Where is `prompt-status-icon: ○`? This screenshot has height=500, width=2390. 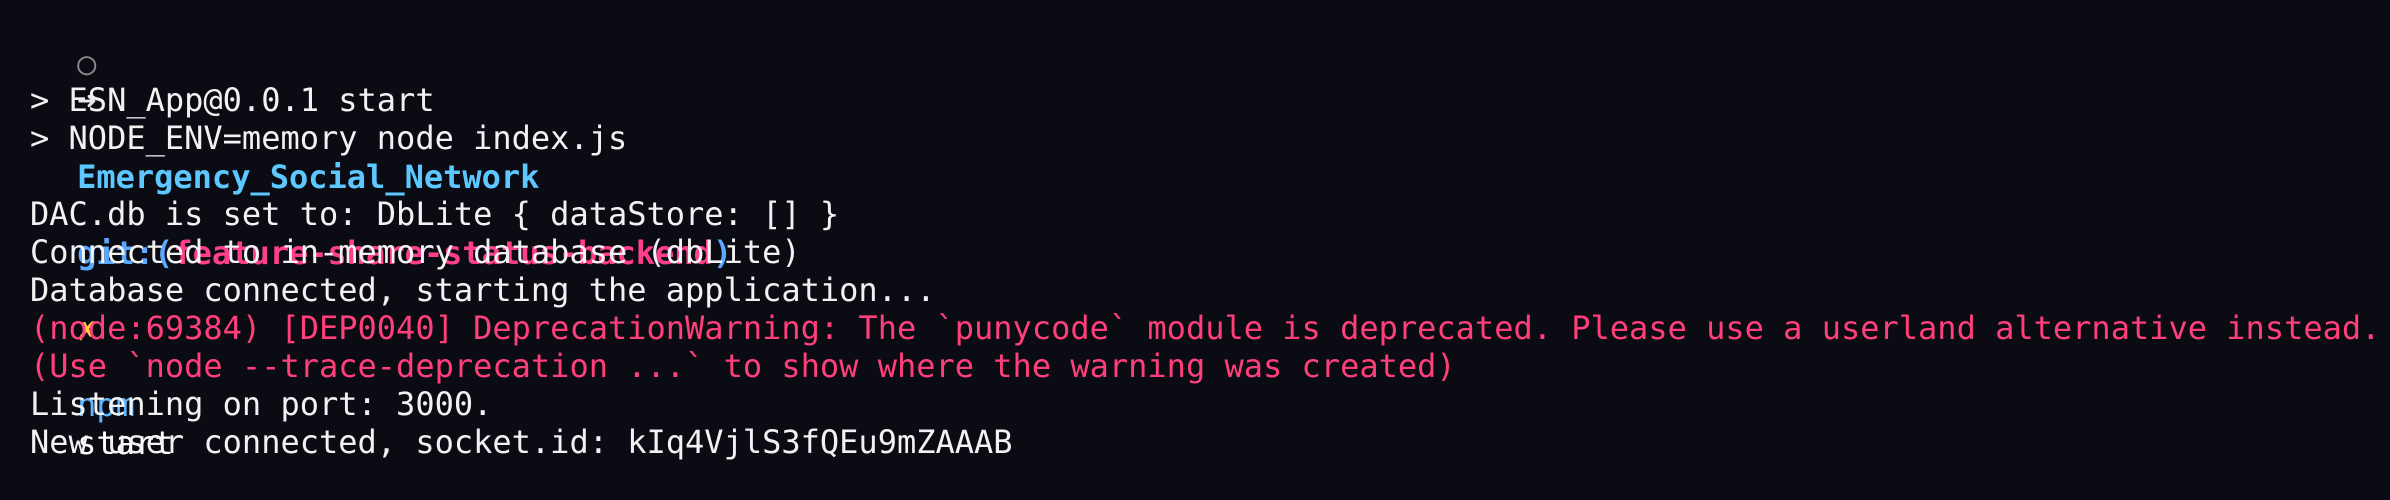
prompt-status-icon: ○ is located at coordinates (87, 63).